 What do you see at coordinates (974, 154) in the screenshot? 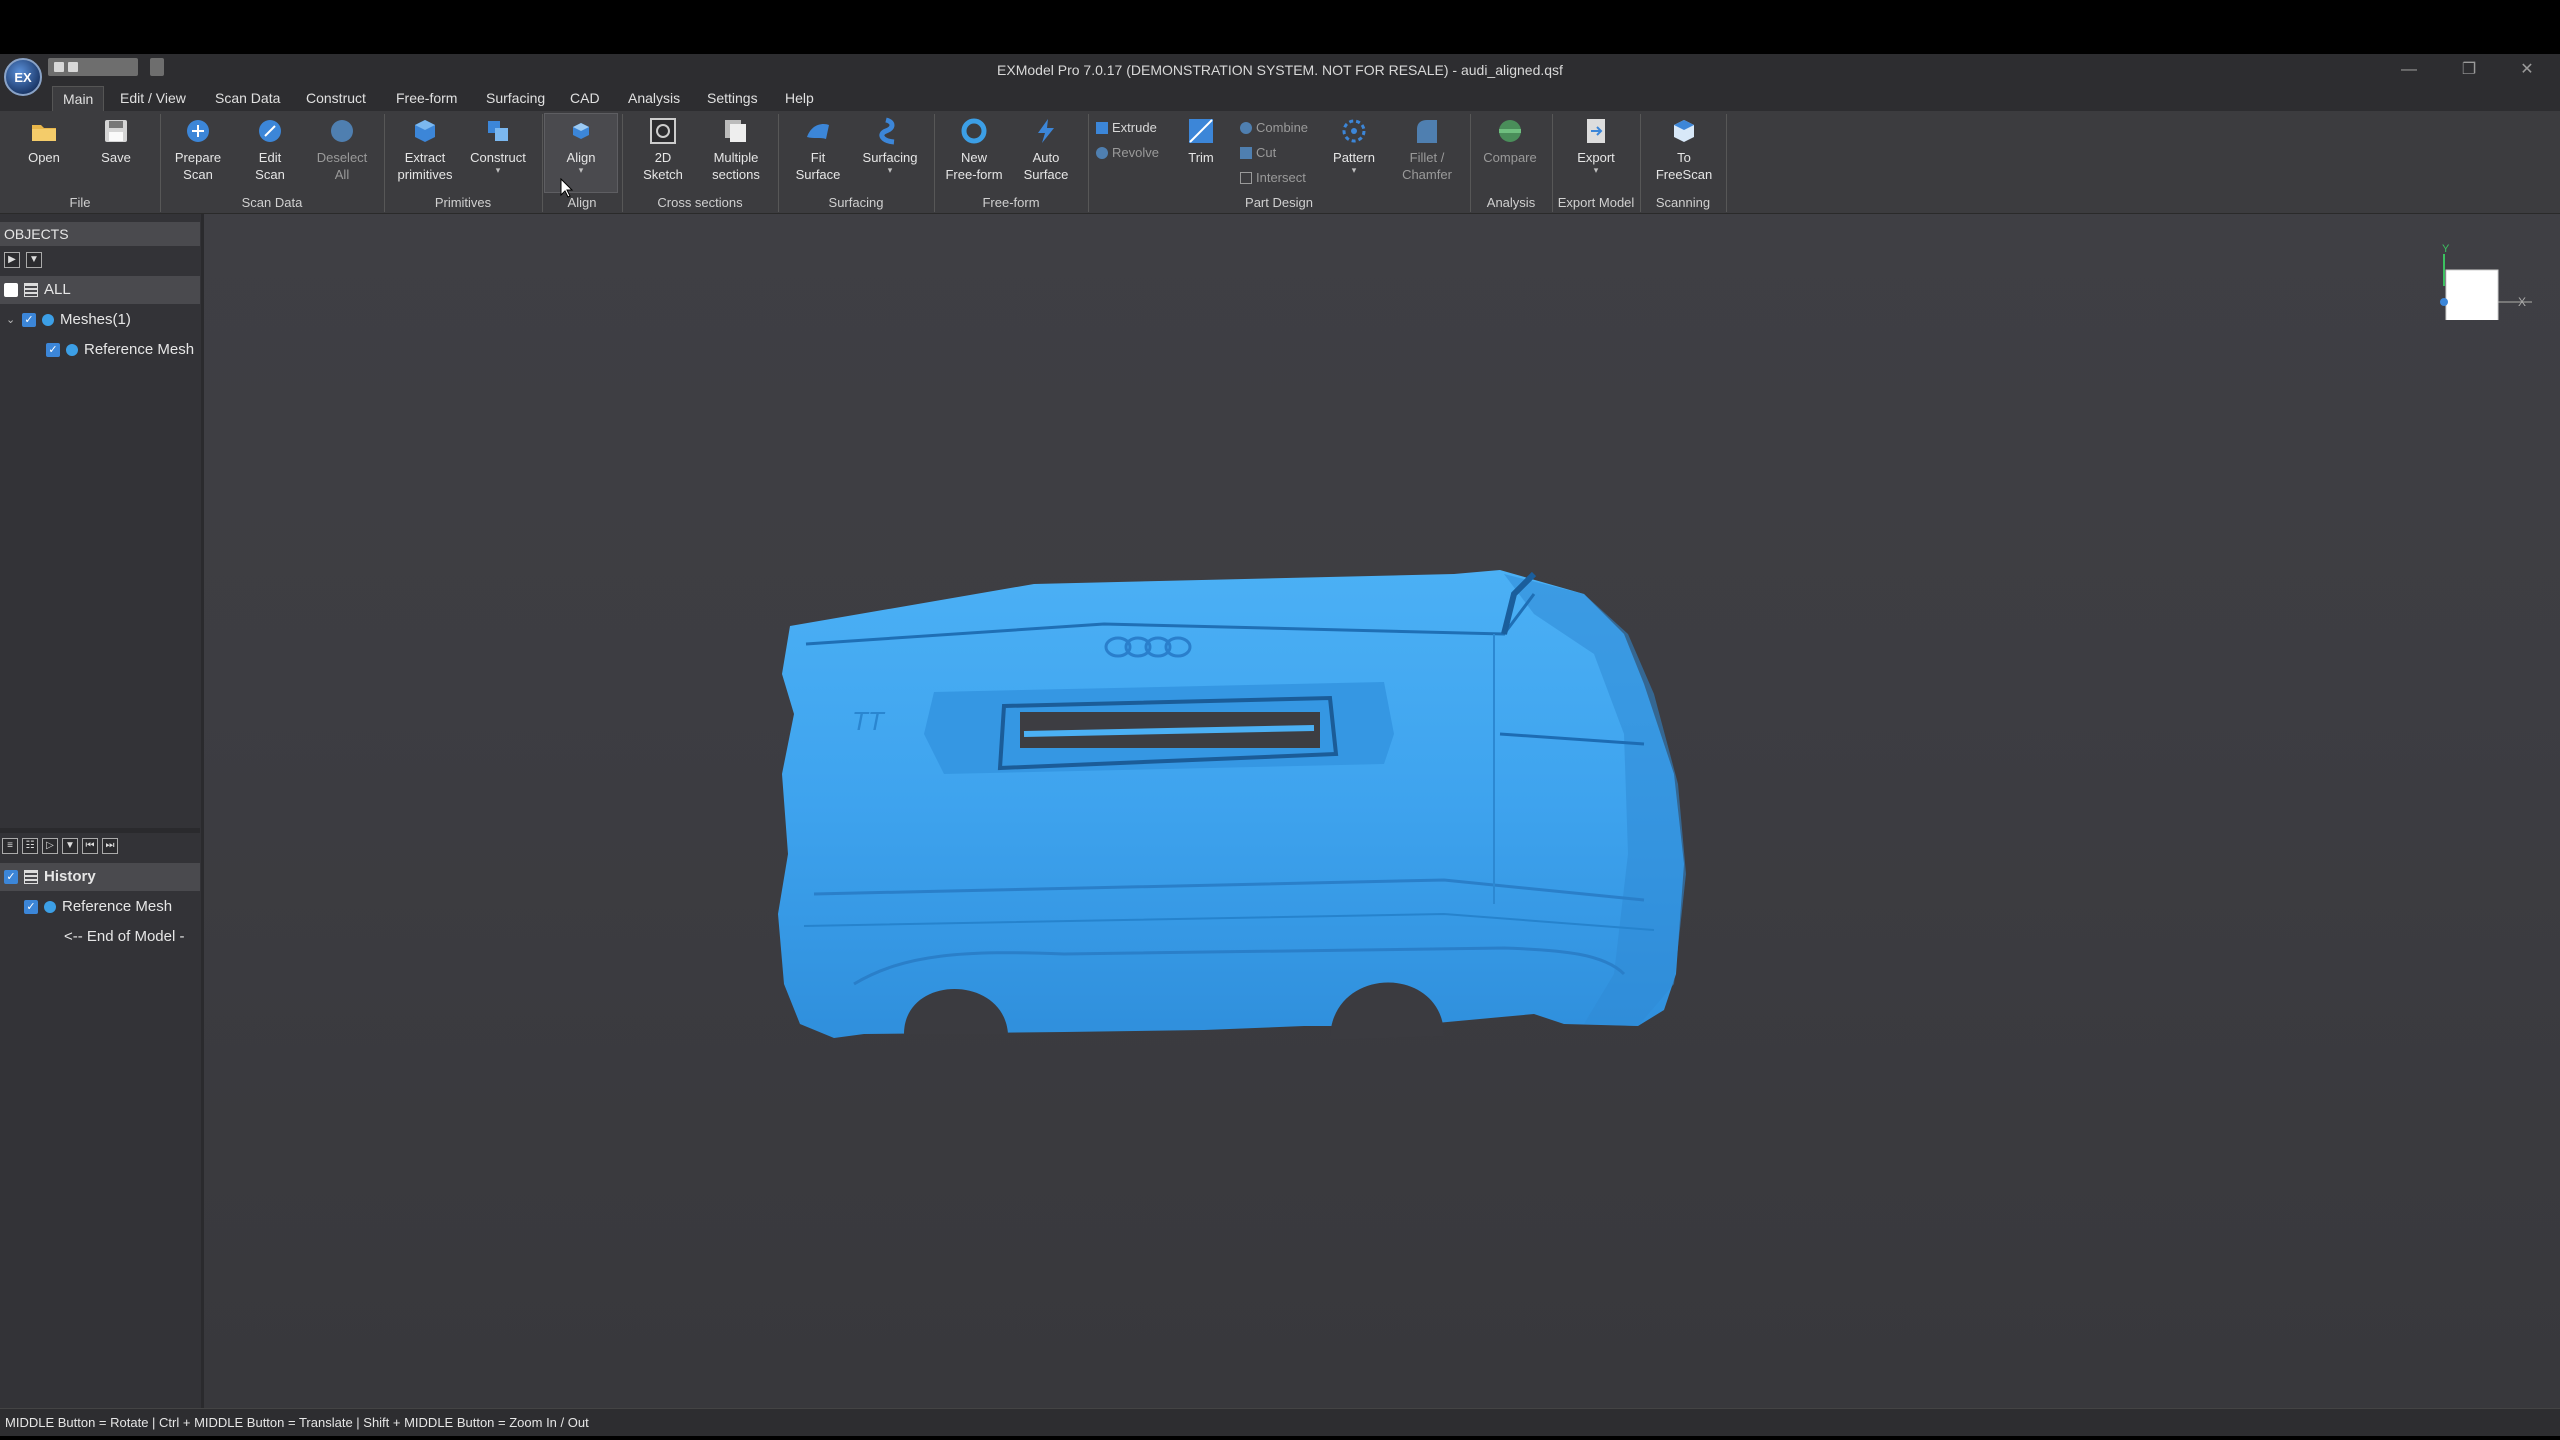
I see `new-free-form-button: New Free-form` at bounding box center [974, 154].